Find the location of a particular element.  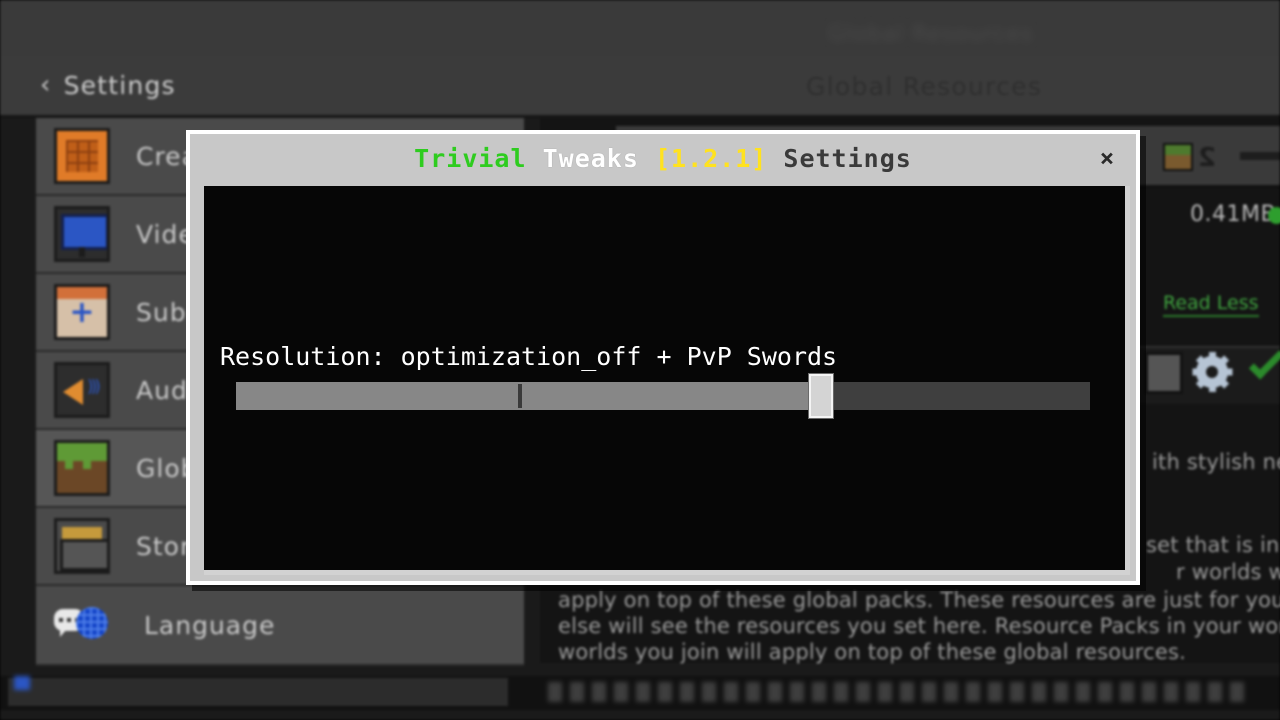

language-globe-icon is located at coordinates (86, 625).